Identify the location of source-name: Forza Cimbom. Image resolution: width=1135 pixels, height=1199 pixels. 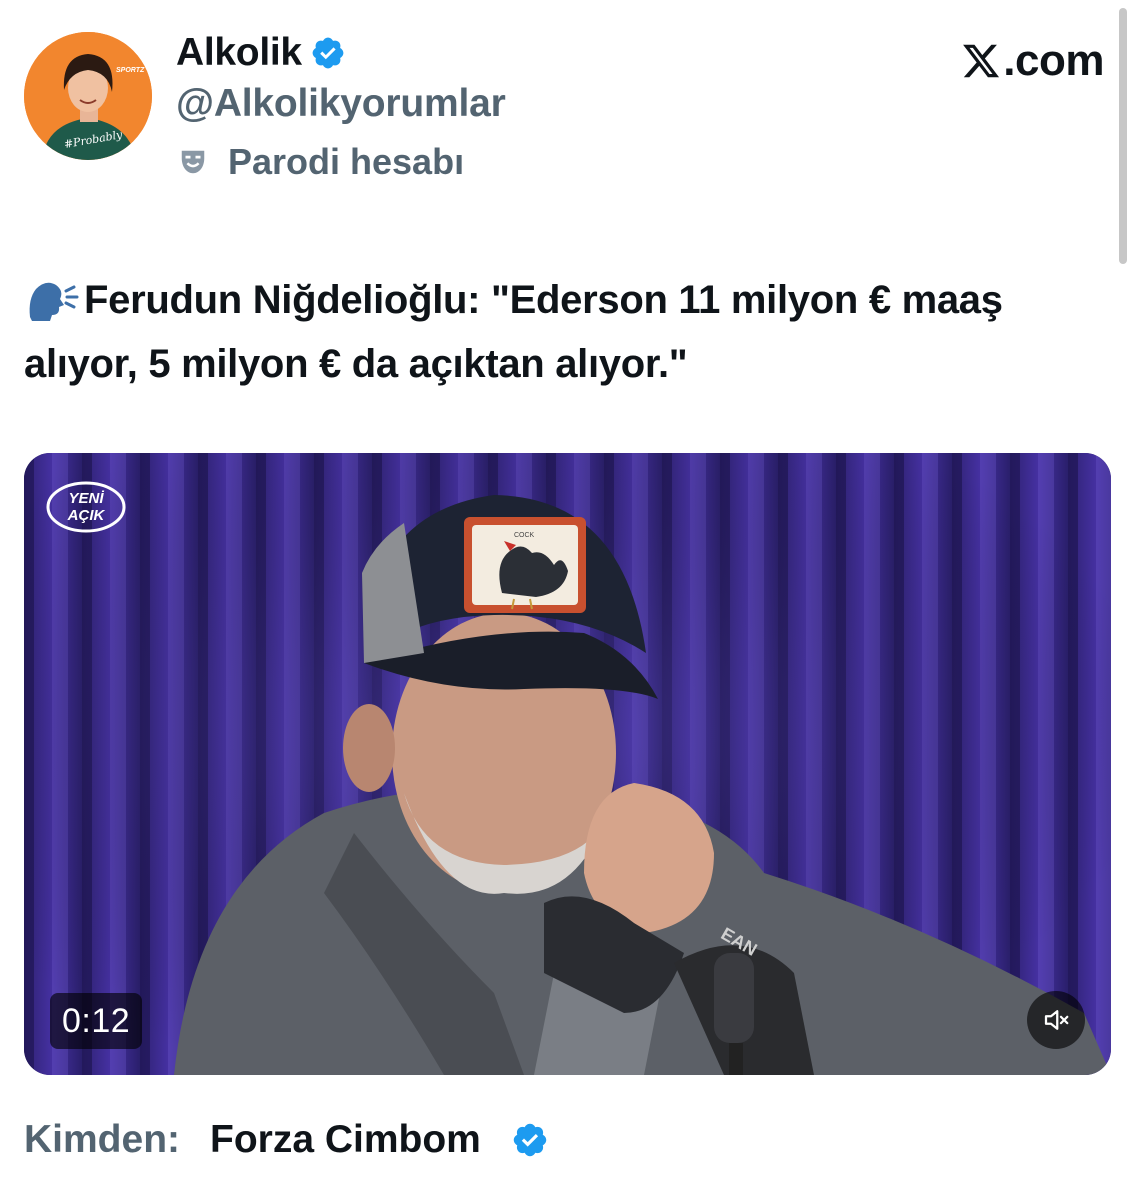
(345, 1140).